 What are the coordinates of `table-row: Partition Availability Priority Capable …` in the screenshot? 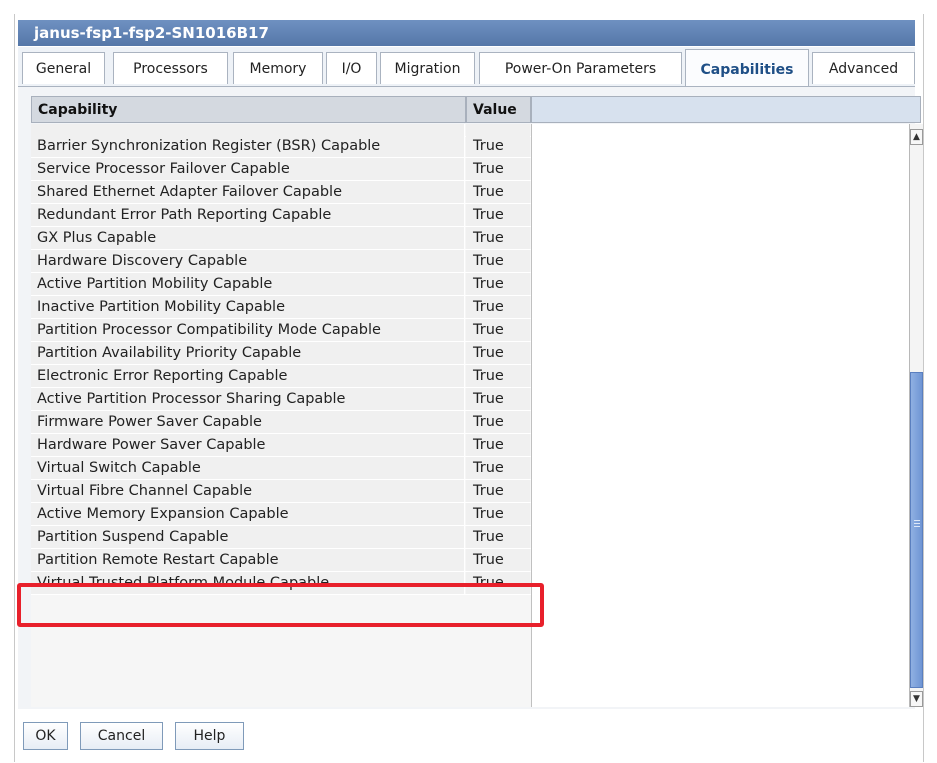 It's located at (281, 353).